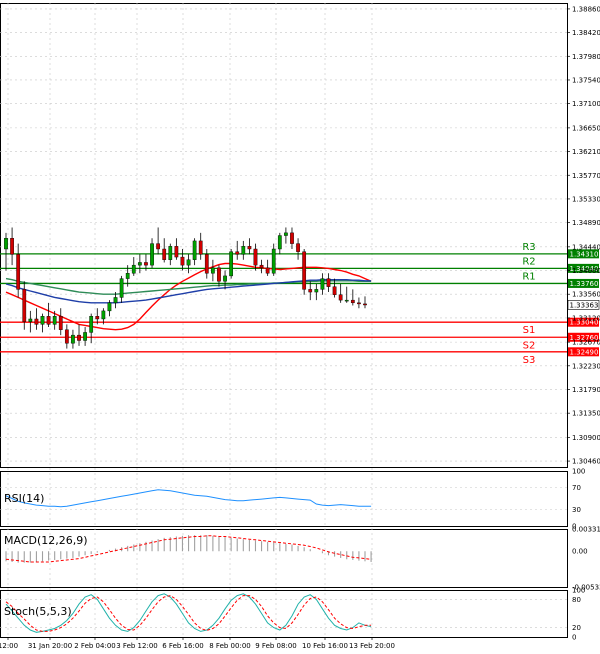 The width and height of the screenshot is (600, 654). What do you see at coordinates (586, 414) in the screenshot?
I see `price-tick-label: 1.31350` at bounding box center [586, 414].